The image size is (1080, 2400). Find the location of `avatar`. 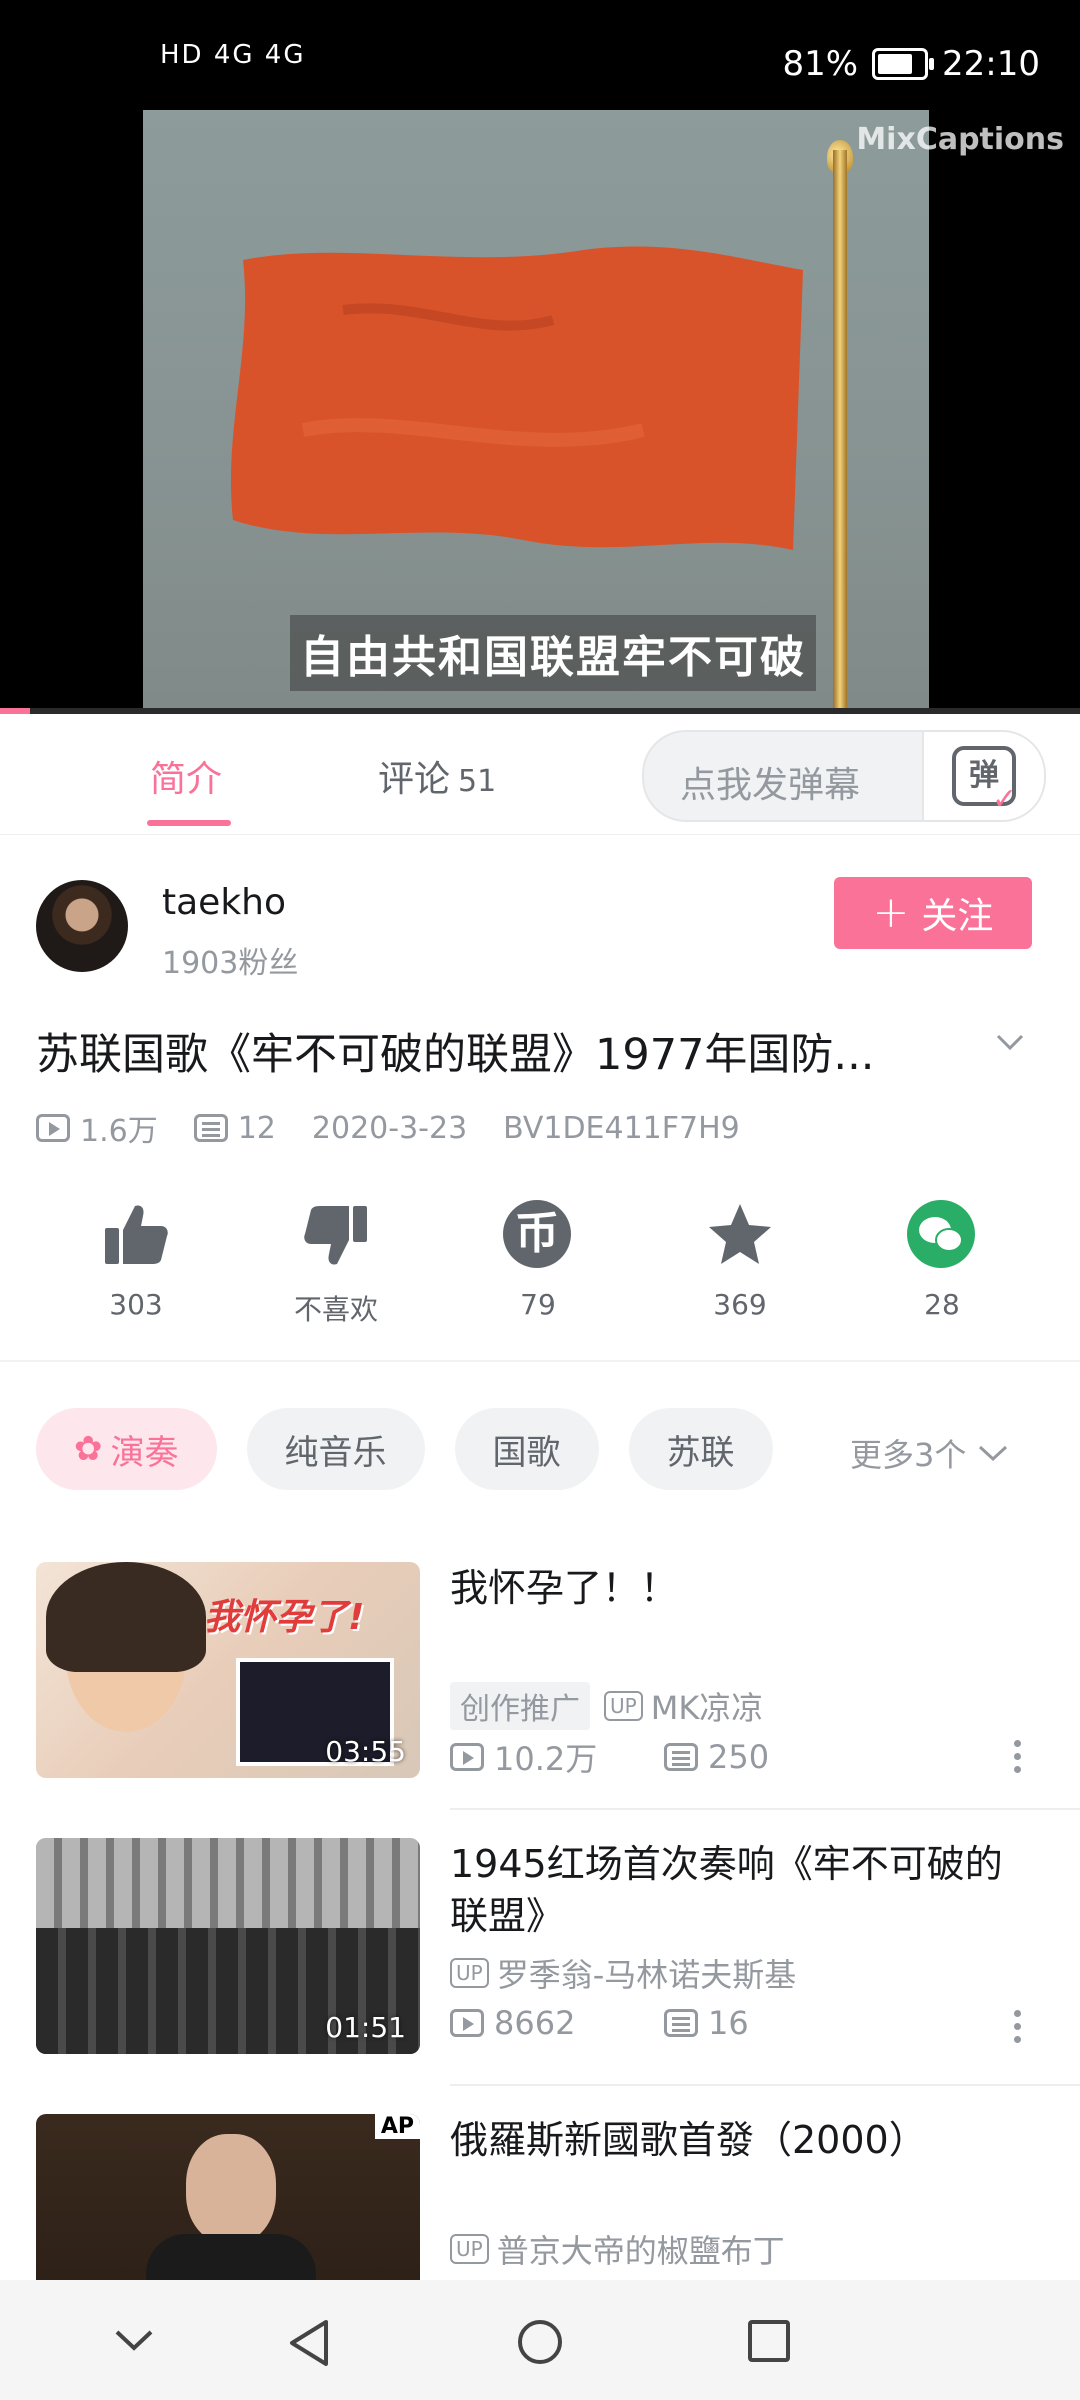

avatar is located at coordinates (82, 926).